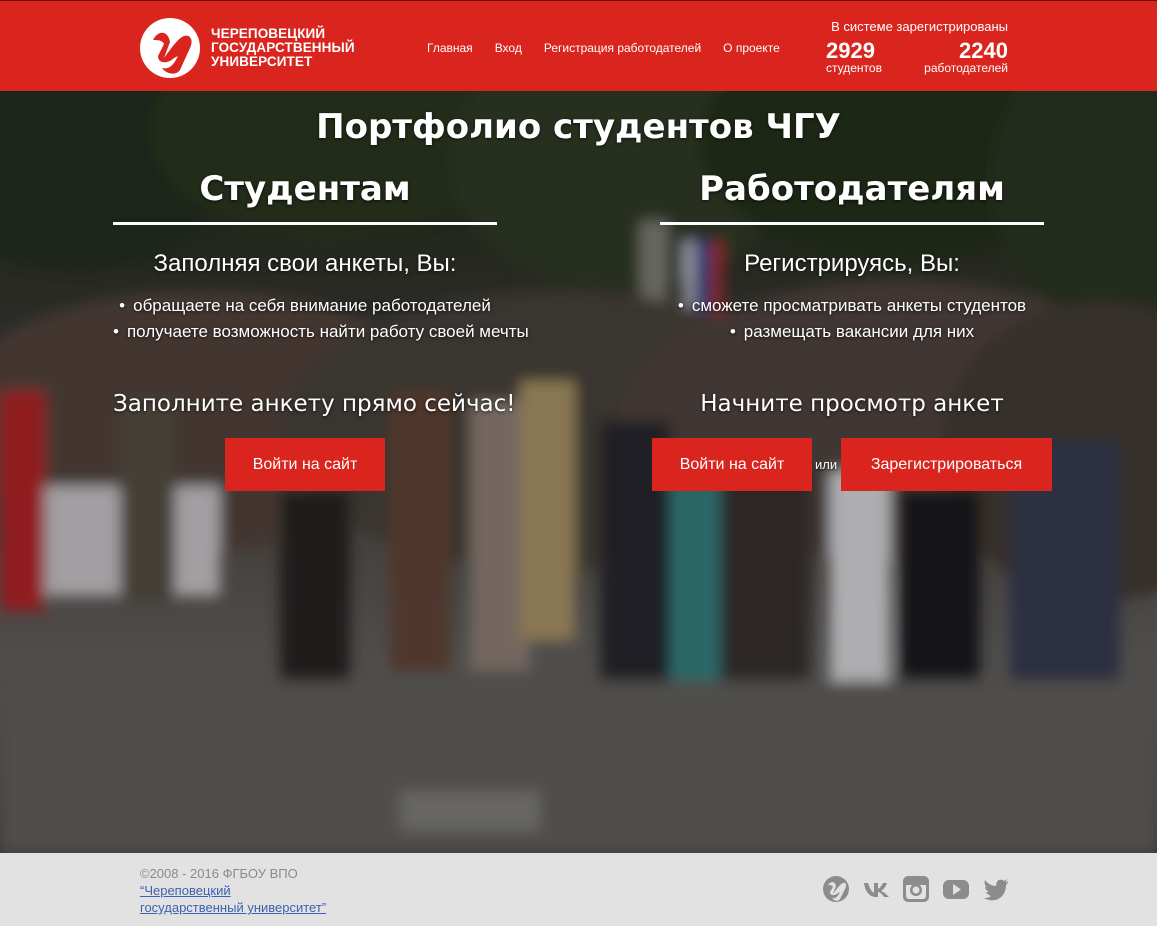 This screenshot has width=1157, height=926. What do you see at coordinates (305, 263) in the screenshot?
I see `students-subtitle: Заполняя свои анкеты, Вы:` at bounding box center [305, 263].